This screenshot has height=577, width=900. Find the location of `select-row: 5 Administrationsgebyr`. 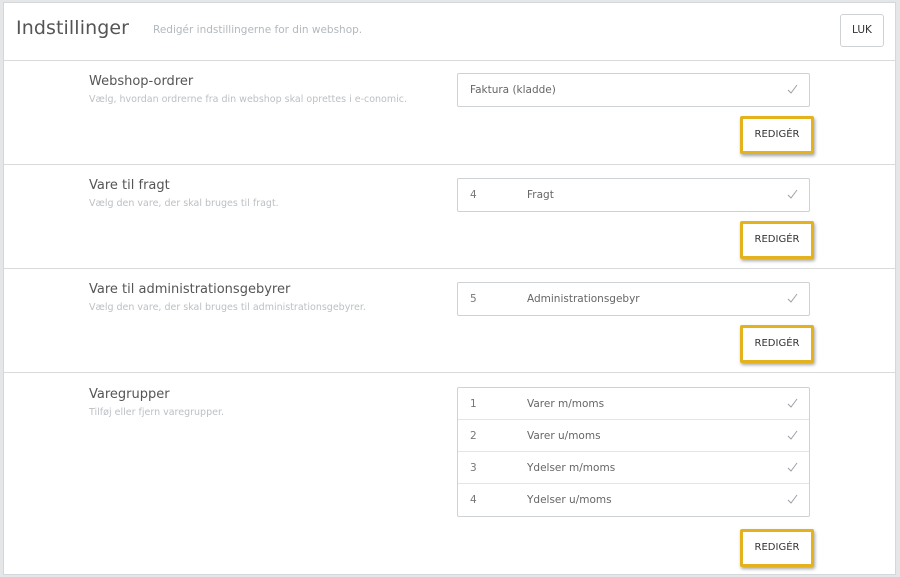

select-row: 5 Administrationsgebyr is located at coordinates (633, 299).